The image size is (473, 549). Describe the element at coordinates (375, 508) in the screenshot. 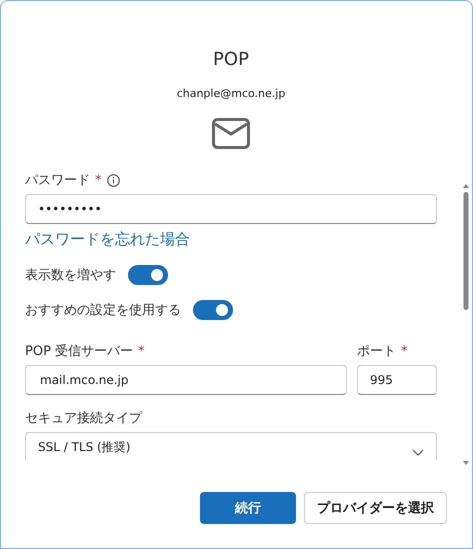

I see `select-provider-button: プロバイダーを選択` at that location.